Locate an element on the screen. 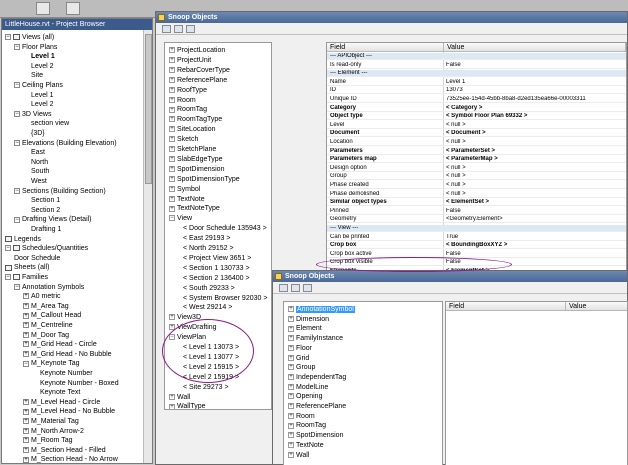 The width and height of the screenshot is (628, 465). snoop-tree-item: + ModelLine is located at coordinates (308, 387).